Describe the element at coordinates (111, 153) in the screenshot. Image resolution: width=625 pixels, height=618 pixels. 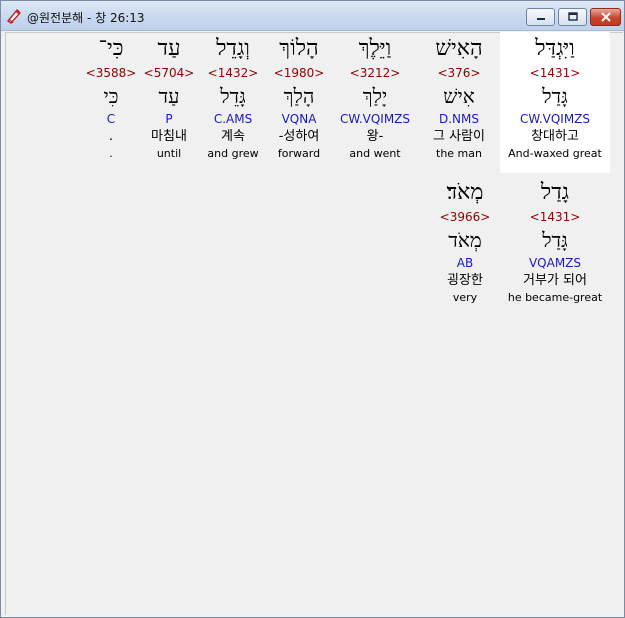
I see `english-gloss: .` at that location.